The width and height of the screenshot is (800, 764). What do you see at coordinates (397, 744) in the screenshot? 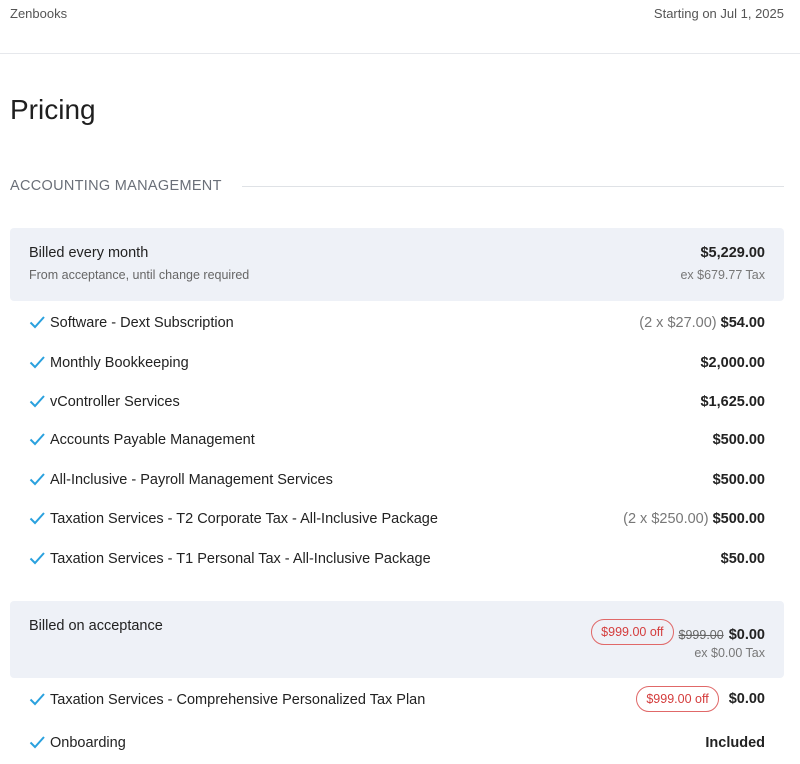
I see `line-item: Onboarding Included` at bounding box center [397, 744].